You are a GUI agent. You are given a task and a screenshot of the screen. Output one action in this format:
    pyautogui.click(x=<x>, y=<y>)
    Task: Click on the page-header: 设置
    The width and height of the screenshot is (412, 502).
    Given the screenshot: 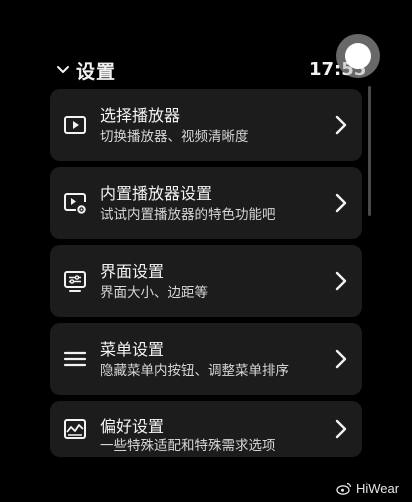 What is the action you would take?
    pyautogui.click(x=86, y=70)
    